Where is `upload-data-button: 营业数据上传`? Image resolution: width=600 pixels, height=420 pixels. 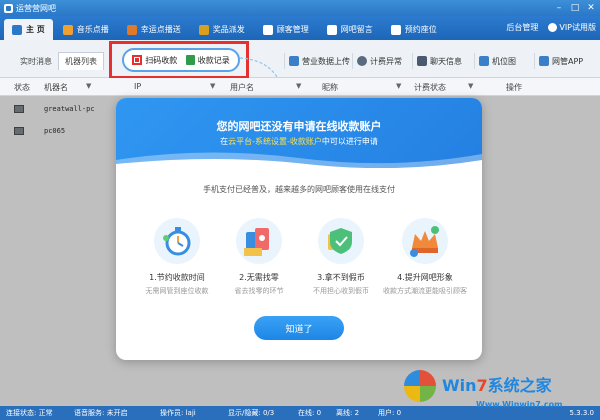
upload-data-button: 营业数据上传 is located at coordinates (319, 61).